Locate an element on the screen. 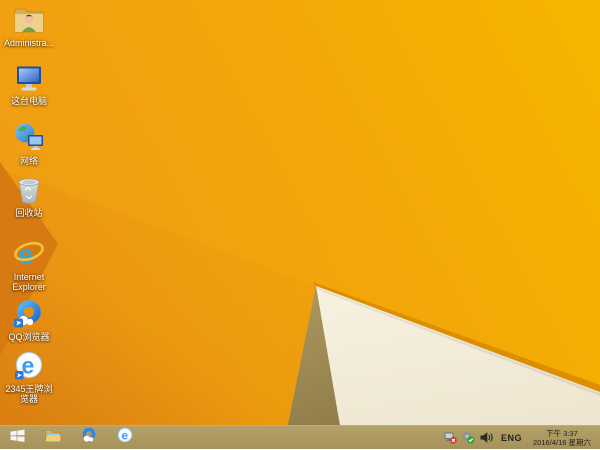  start-button is located at coordinates (17, 438).